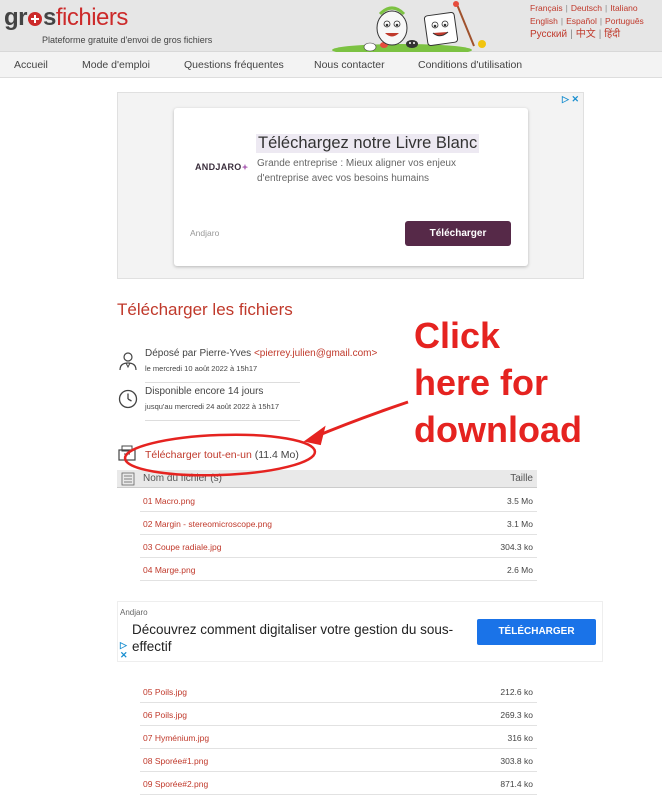 Image resolution: width=662 pixels, height=800 pixels. Describe the element at coordinates (128, 399) in the screenshot. I see `clock-icon` at that location.